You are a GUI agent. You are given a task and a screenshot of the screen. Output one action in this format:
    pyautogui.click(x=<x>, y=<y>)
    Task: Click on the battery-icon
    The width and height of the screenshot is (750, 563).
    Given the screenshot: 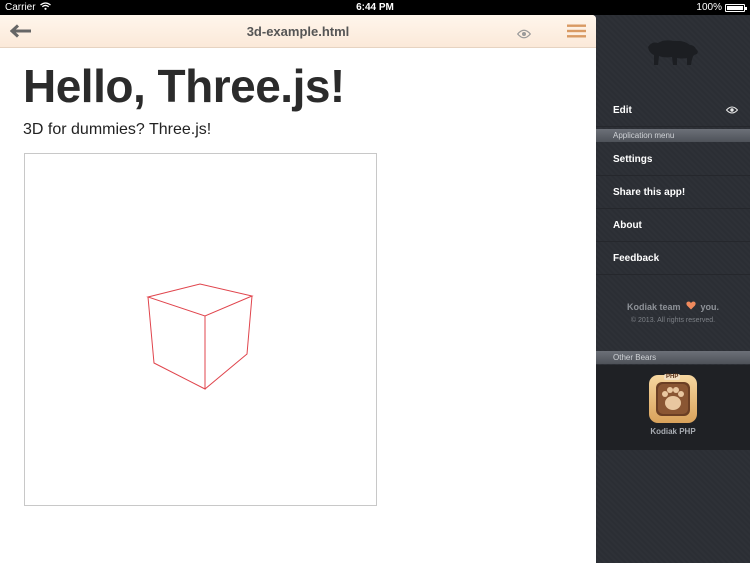 What is the action you would take?
    pyautogui.click(x=735, y=7)
    